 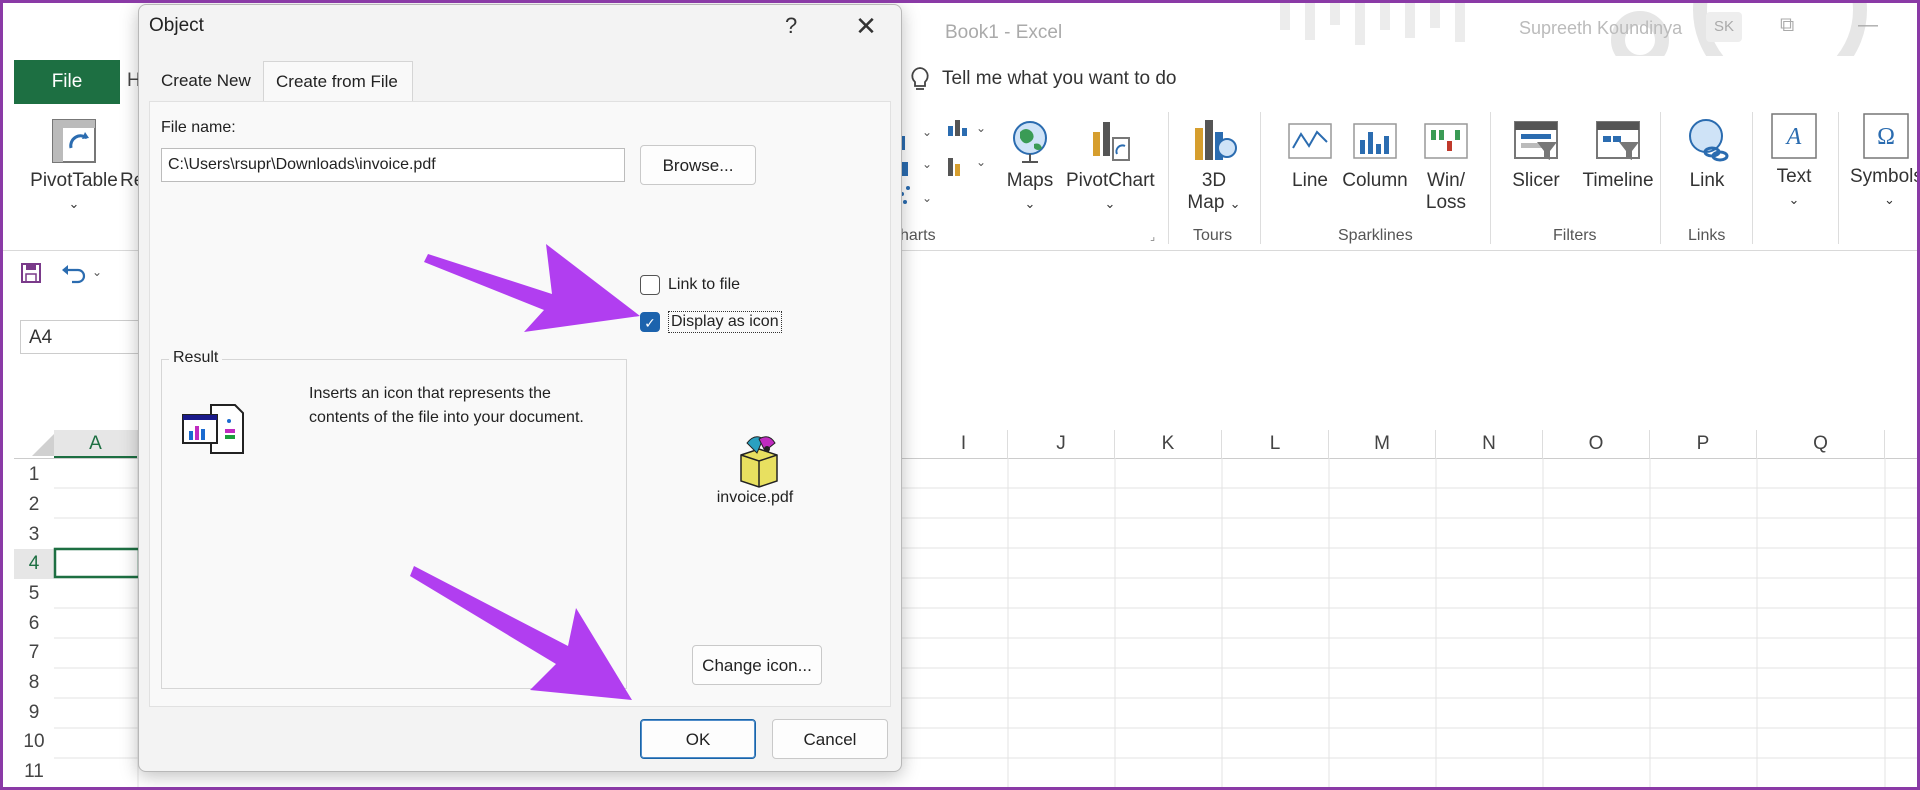 I want to click on tab-create-from-file: Create from File, so click(x=338, y=81).